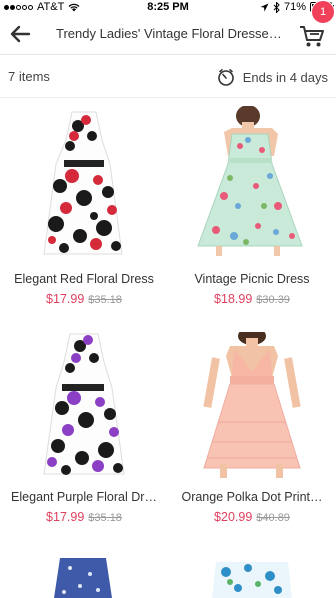 This screenshot has height=598, width=336. I want to click on product-prices: $18.99 $30.39, so click(252, 299).